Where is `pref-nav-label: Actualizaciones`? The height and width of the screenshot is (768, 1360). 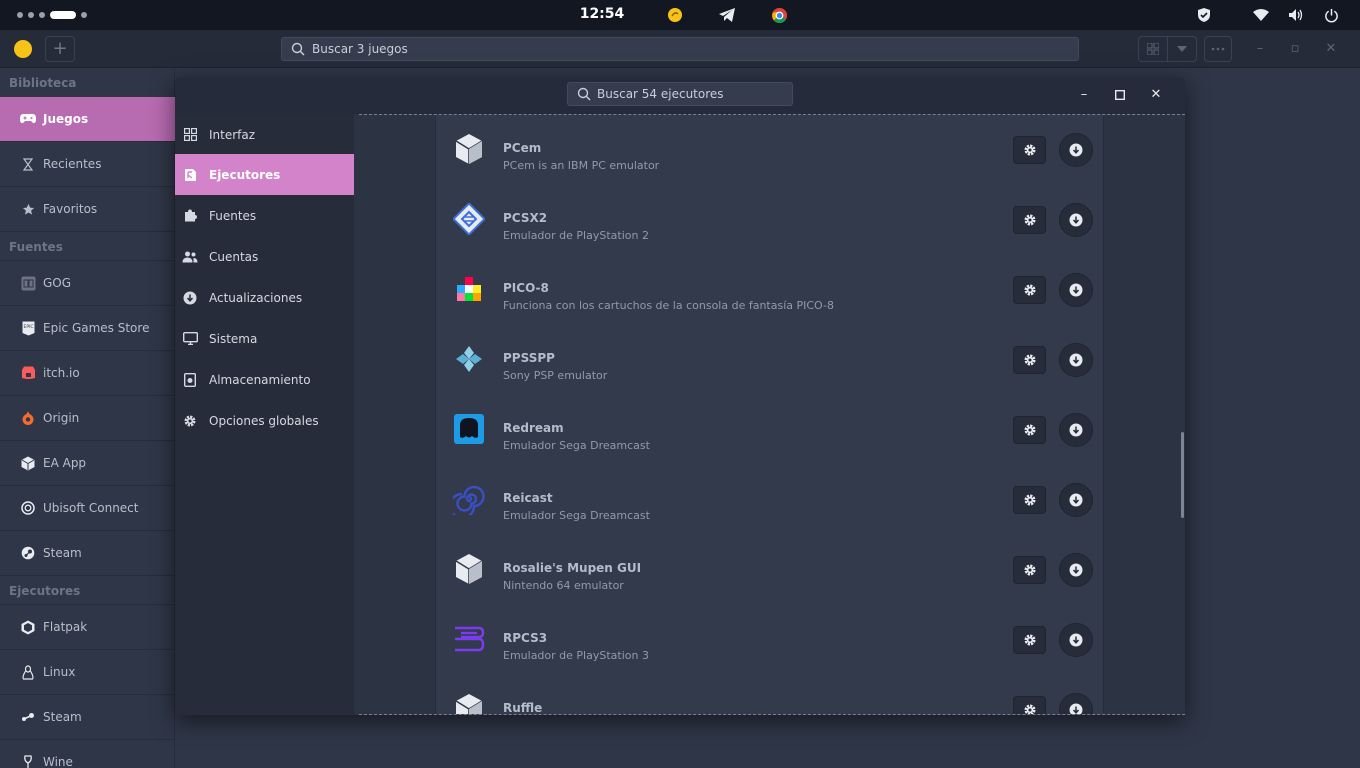 pref-nav-label: Actualizaciones is located at coordinates (256, 297).